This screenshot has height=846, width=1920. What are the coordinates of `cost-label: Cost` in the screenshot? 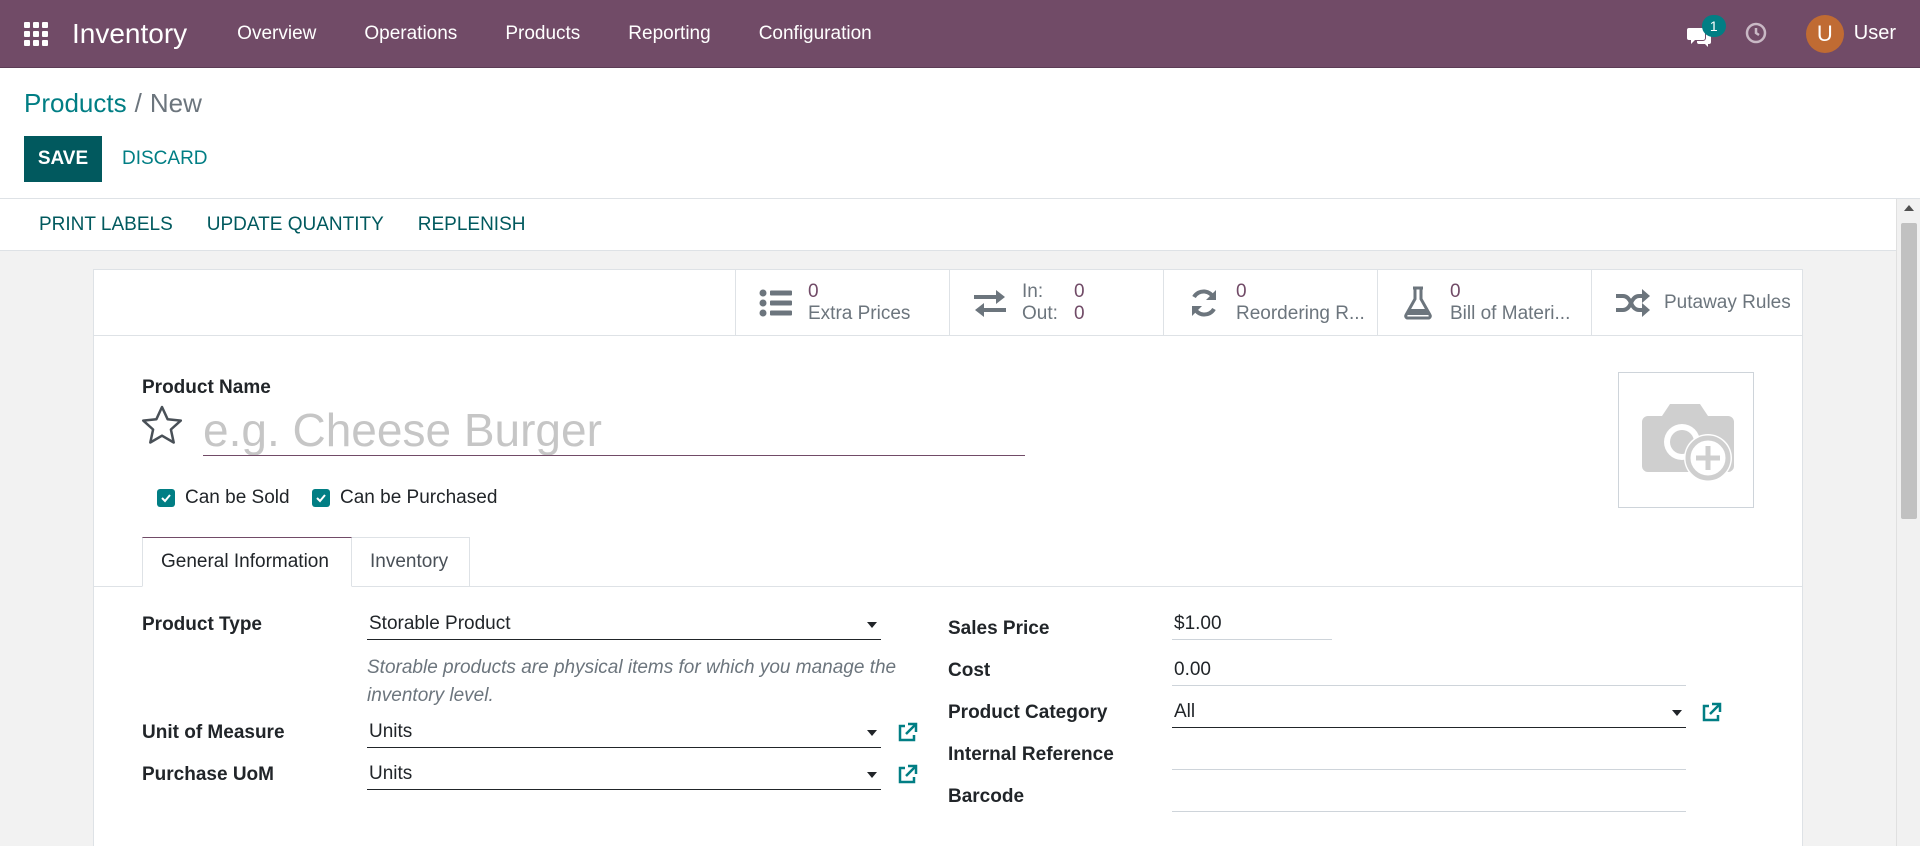 It's located at (969, 670).